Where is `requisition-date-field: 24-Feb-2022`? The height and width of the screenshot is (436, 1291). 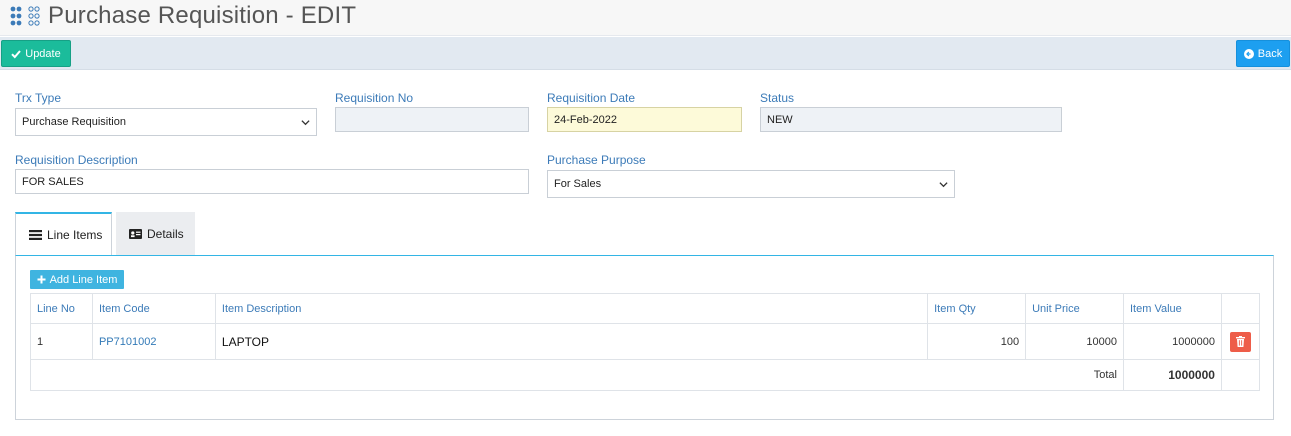
requisition-date-field: 24-Feb-2022 is located at coordinates (644, 119).